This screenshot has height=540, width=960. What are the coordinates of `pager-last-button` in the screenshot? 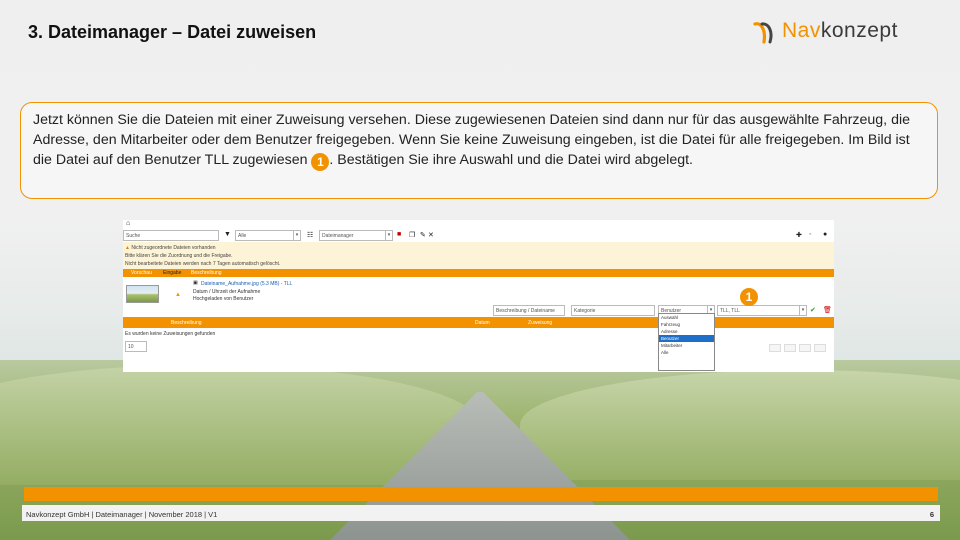 It's located at (820, 348).